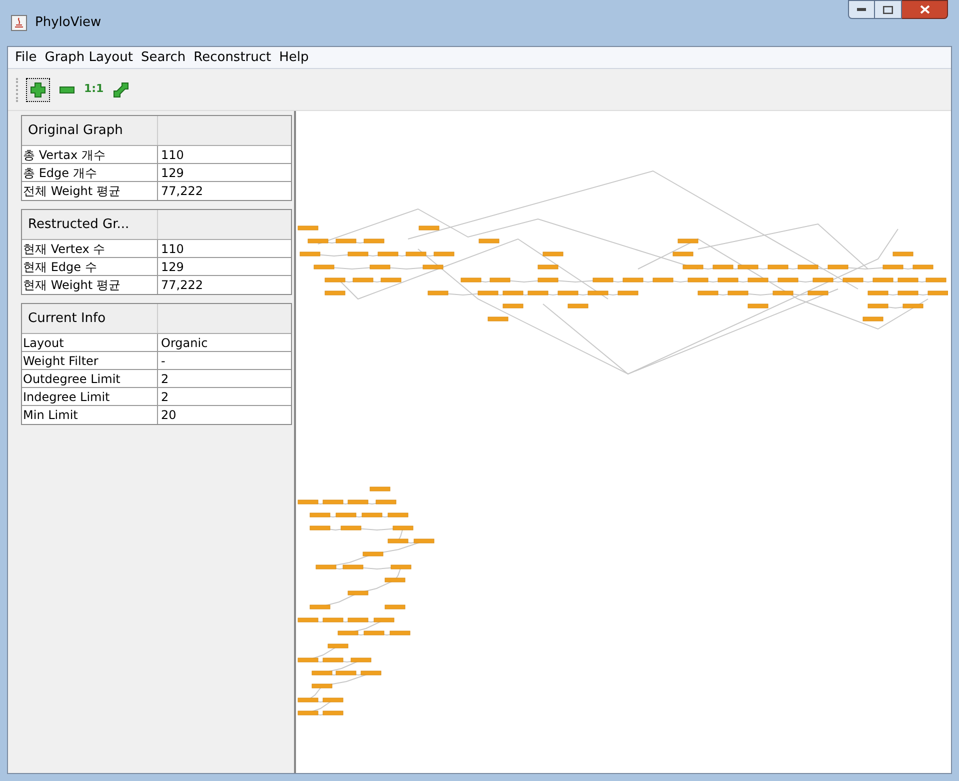 This screenshot has height=781, width=959. Describe the element at coordinates (90, 248) in the screenshot. I see `table-cell: 현재 Vertex 수` at that location.